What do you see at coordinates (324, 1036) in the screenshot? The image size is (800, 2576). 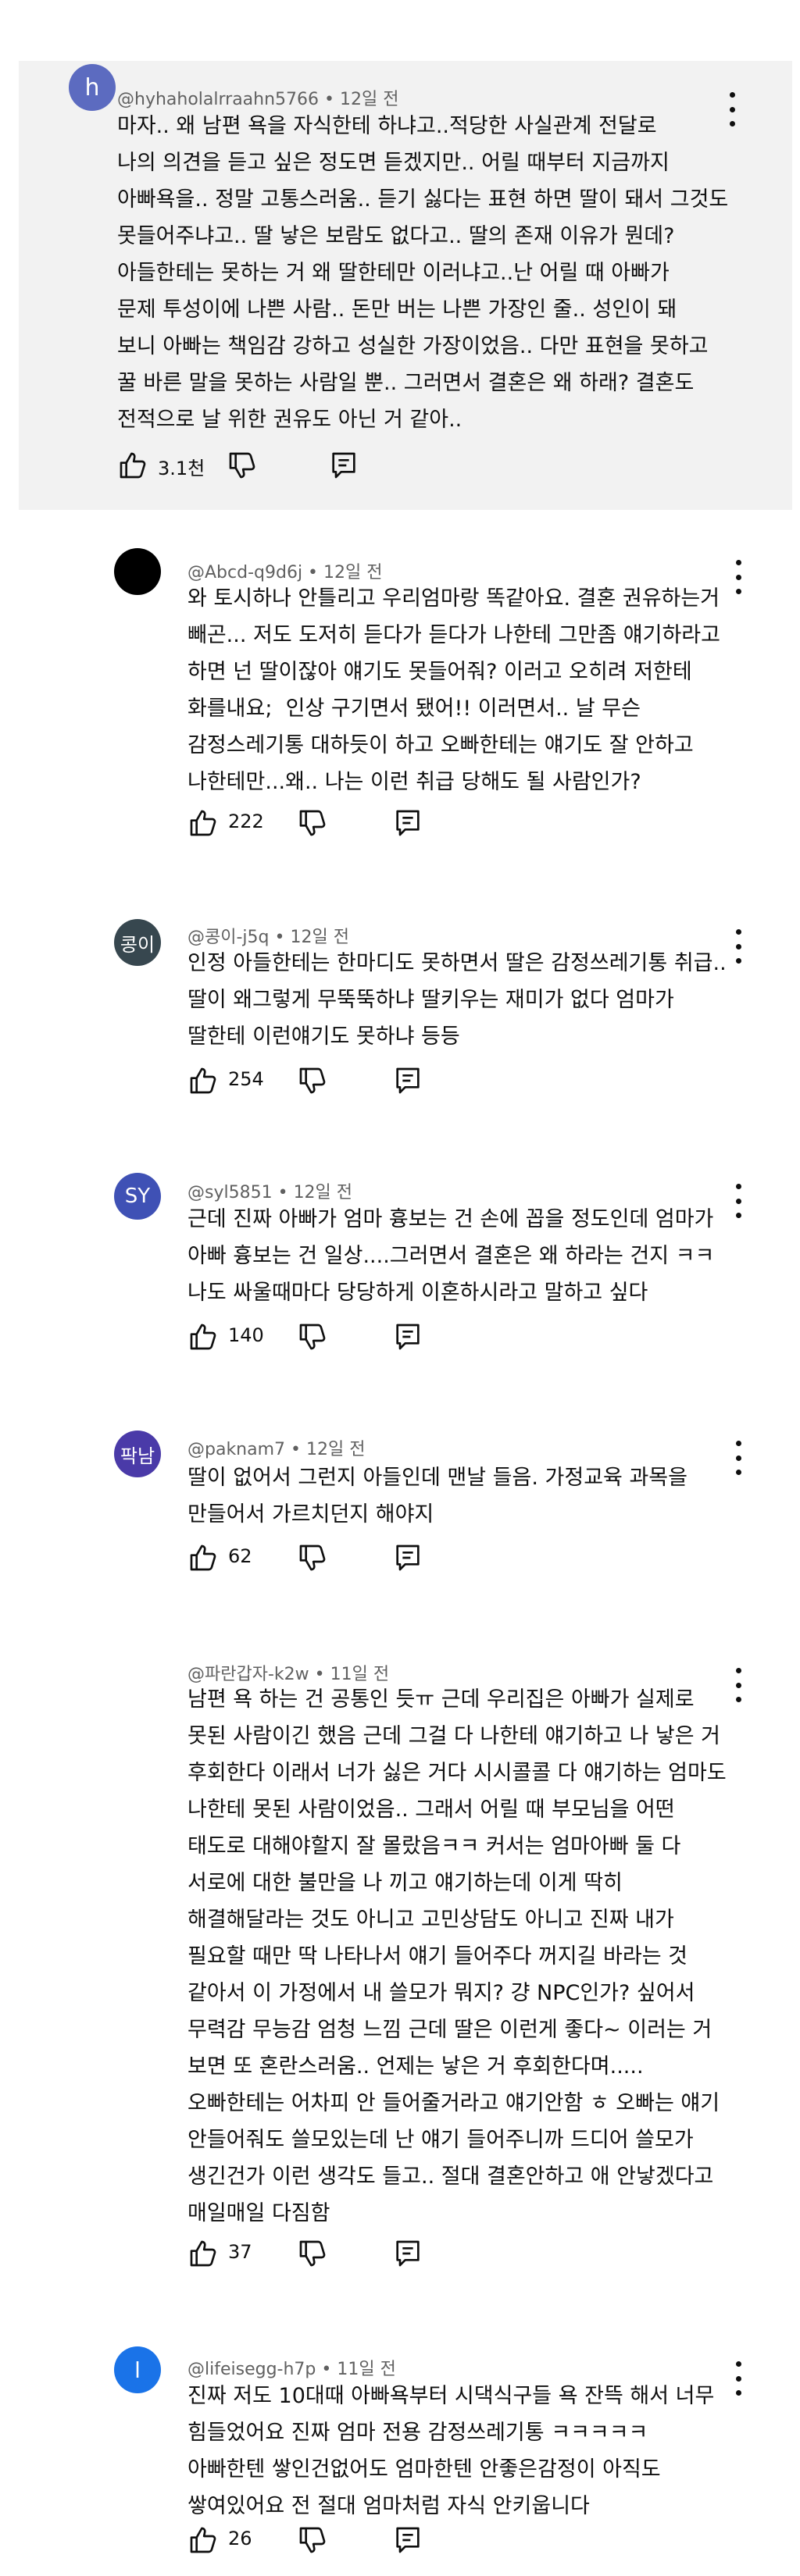 I see `comment-line: 딸한테 이런얘기도 못하냐 등등` at bounding box center [324, 1036].